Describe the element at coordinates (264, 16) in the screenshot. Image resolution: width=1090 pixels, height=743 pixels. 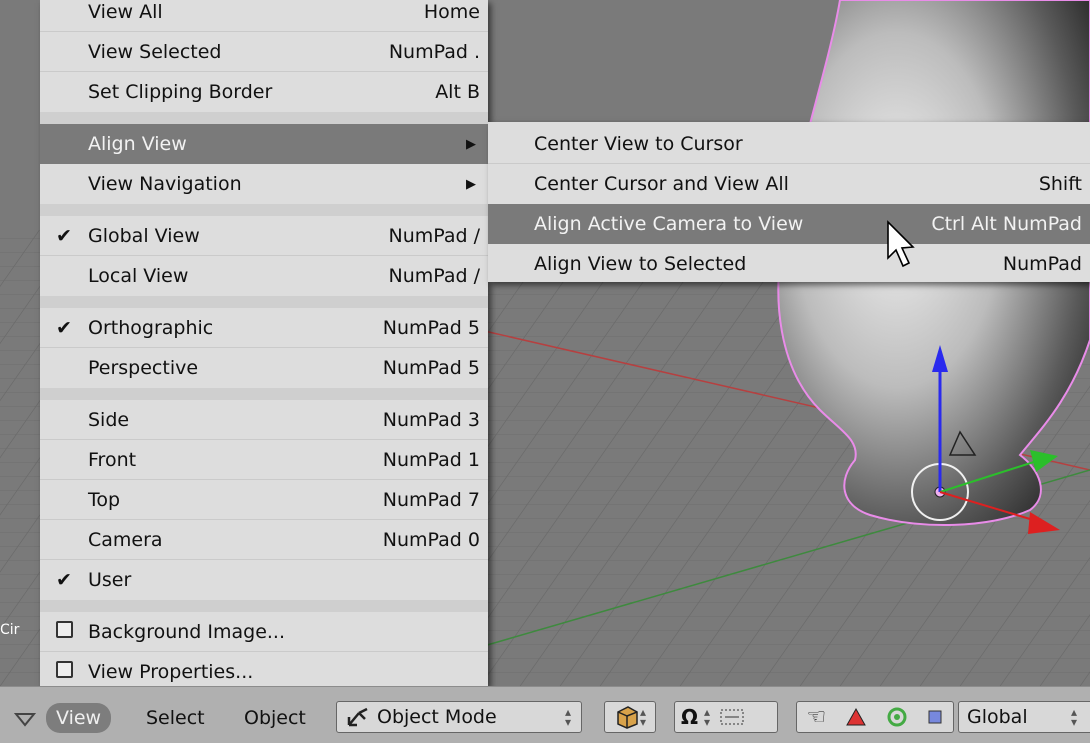
I see `menu-item-view-all: View All Home` at that location.